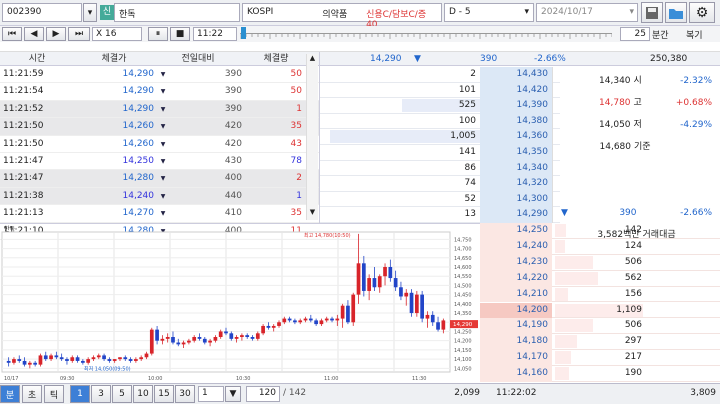  What do you see at coordinates (10, 394) in the screenshot?
I see `tab-minute: 분` at bounding box center [10, 394].